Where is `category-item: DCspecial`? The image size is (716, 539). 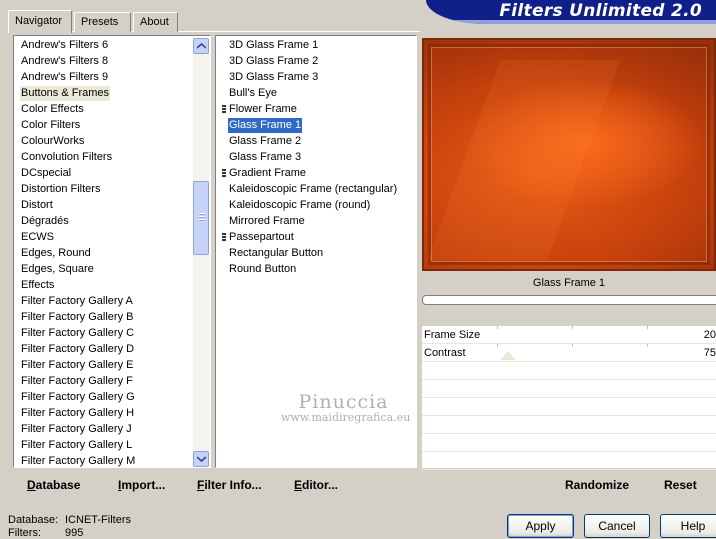
category-item: DCspecial is located at coordinates (46, 173).